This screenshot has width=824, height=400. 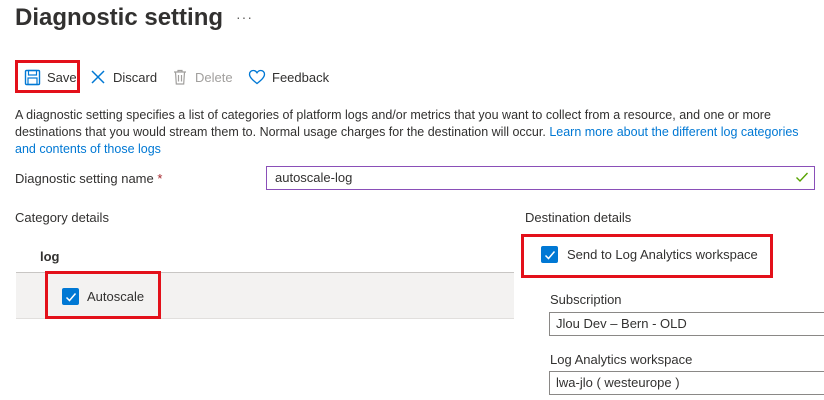 What do you see at coordinates (621, 359) in the screenshot?
I see `workspace-label: Log Analytics workspace` at bounding box center [621, 359].